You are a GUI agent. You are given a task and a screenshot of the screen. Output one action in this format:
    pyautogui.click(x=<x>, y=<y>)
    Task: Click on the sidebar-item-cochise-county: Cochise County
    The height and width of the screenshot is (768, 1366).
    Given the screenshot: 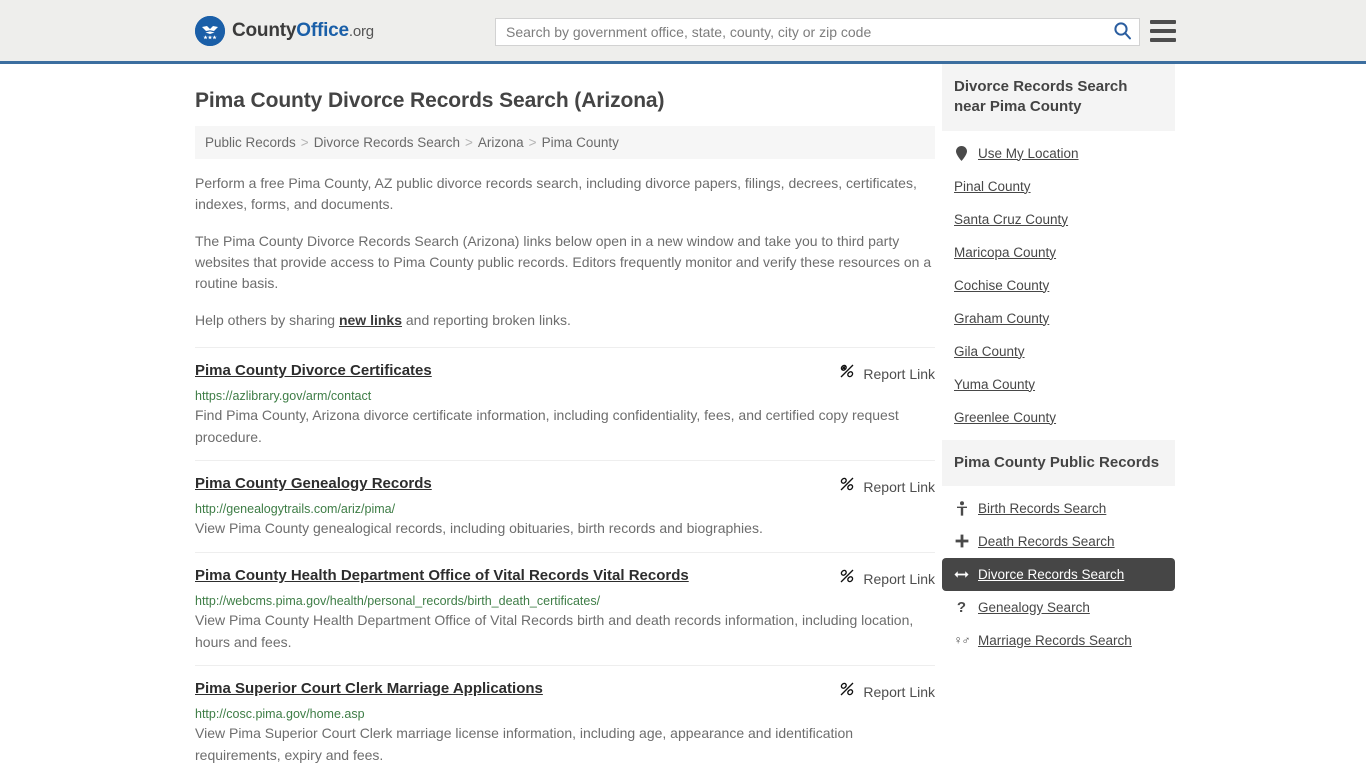 What is the action you would take?
    pyautogui.click(x=1058, y=285)
    